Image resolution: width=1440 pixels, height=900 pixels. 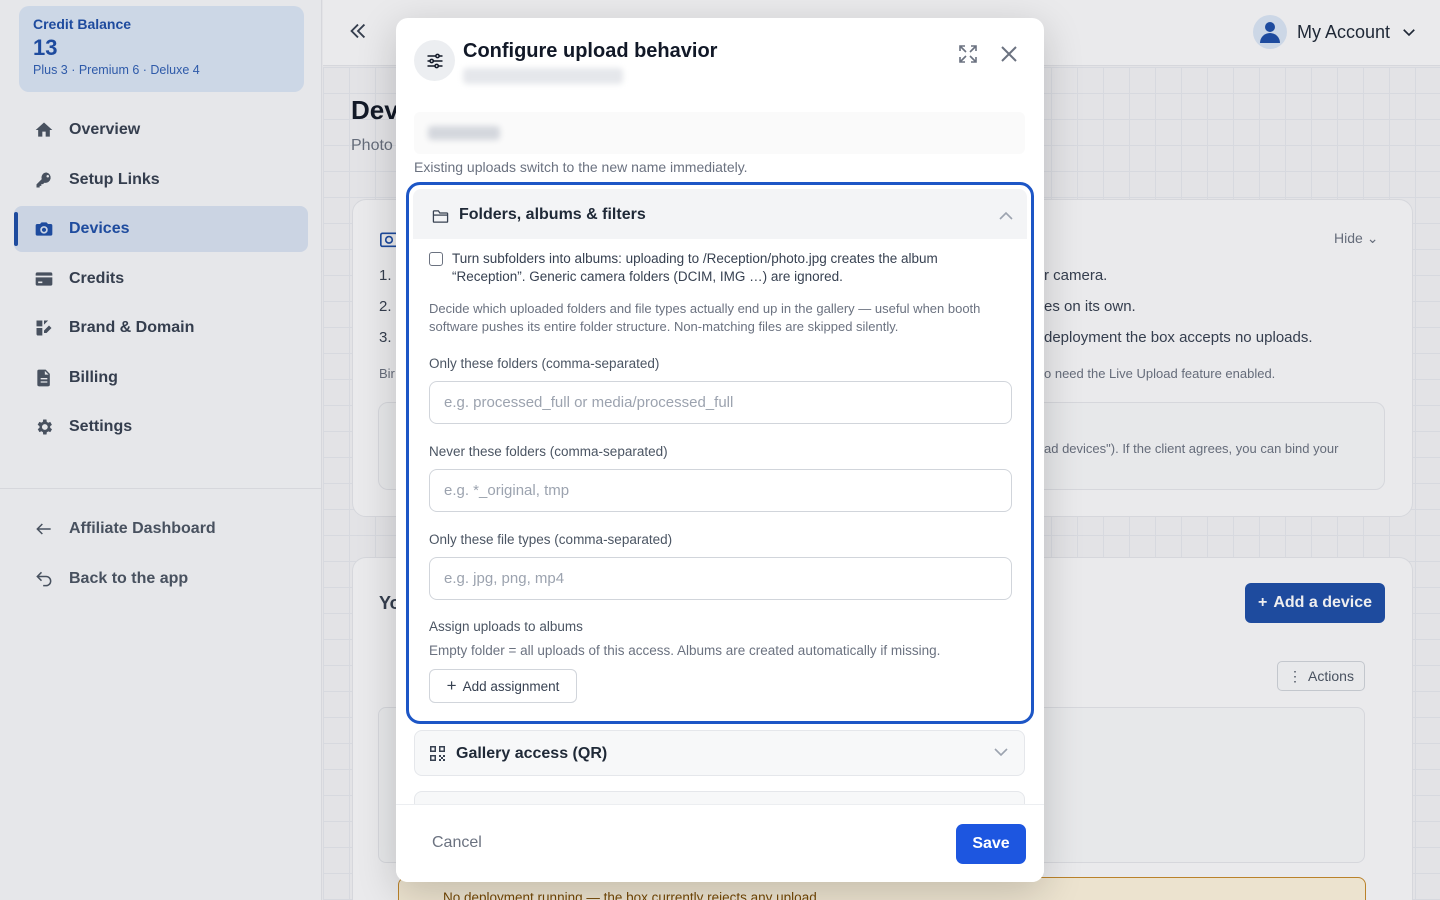 What do you see at coordinates (464, 133) in the screenshot?
I see `name-value-redacted` at bounding box center [464, 133].